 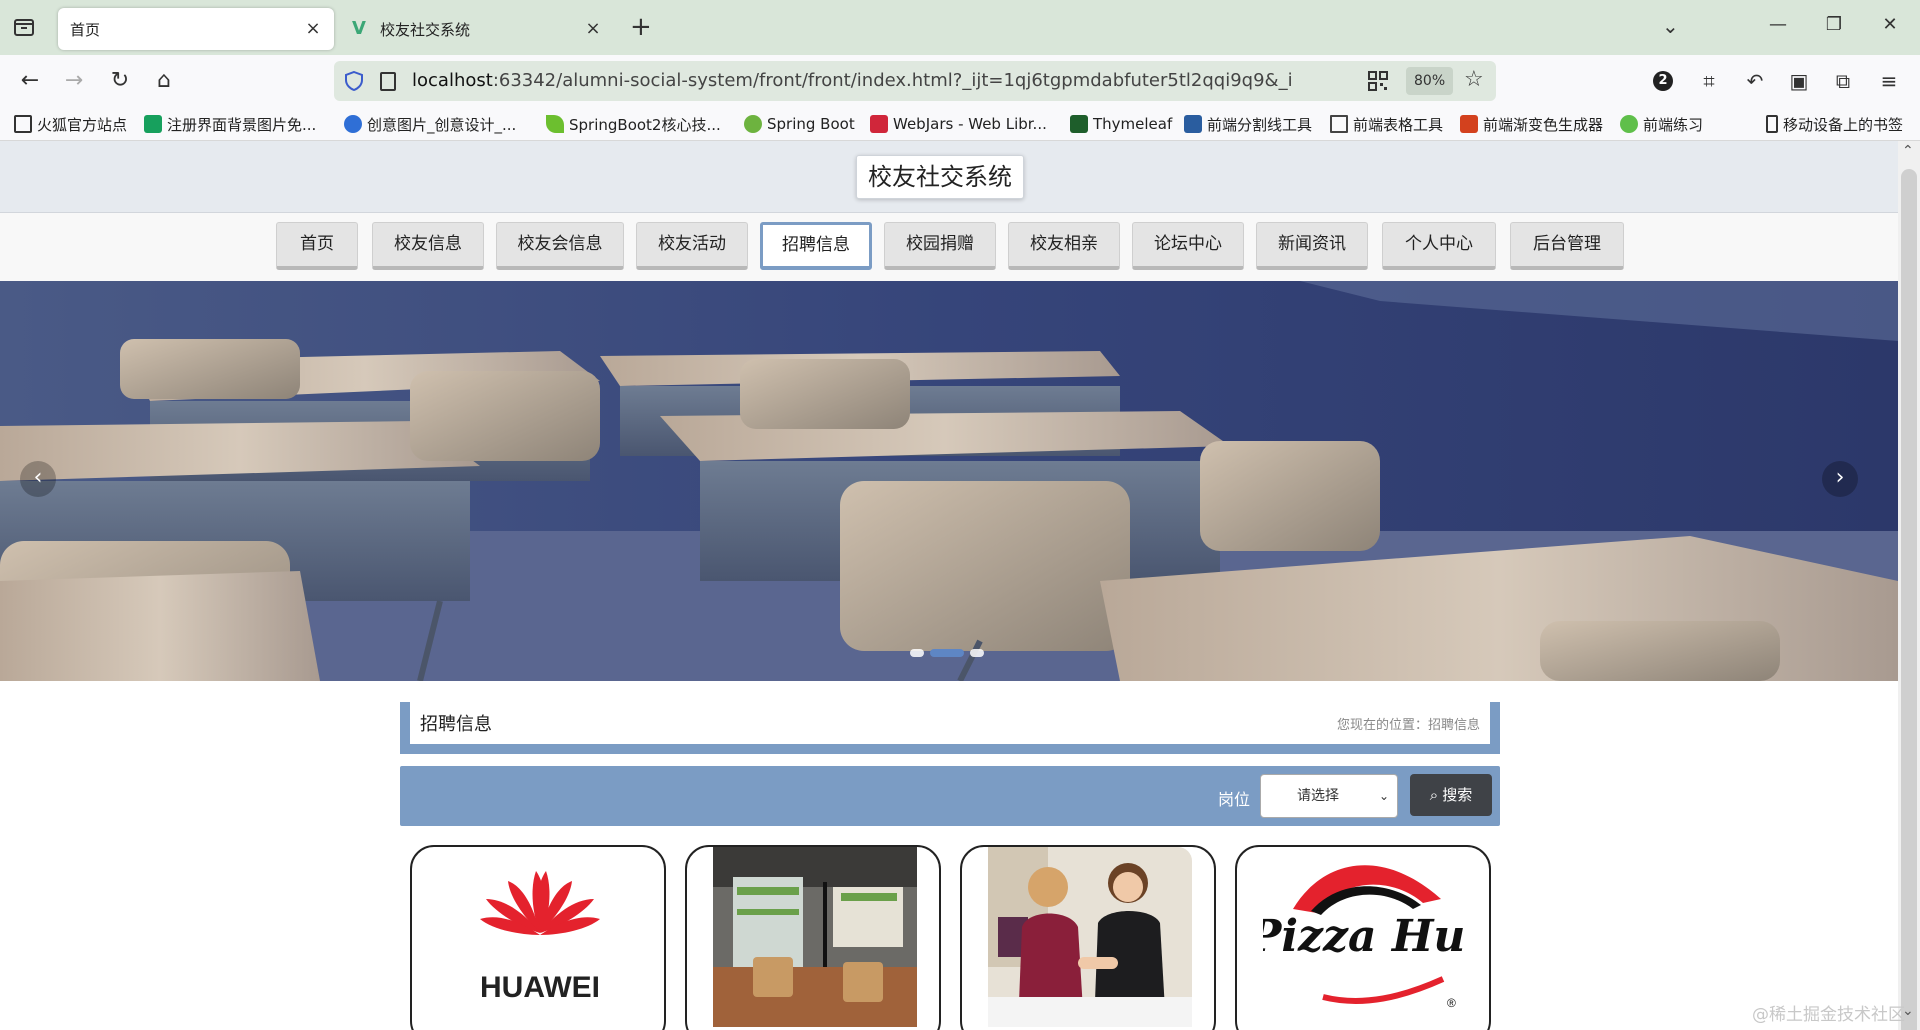 I want to click on minimize-icon: —, so click(x=1778, y=24).